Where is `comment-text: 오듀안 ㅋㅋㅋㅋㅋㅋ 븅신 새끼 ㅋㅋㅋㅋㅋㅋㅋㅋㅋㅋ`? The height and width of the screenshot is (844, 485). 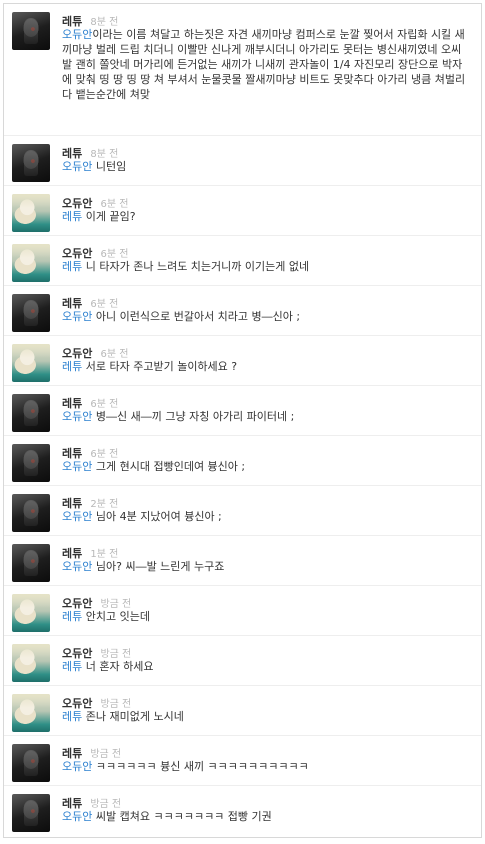
comment-text: 오듀안 ㅋㅋㅋㅋㅋㅋ 븅신 새끼 ㅋㅋㅋㅋㅋㅋㅋㅋㅋㅋ is located at coordinates (266, 766).